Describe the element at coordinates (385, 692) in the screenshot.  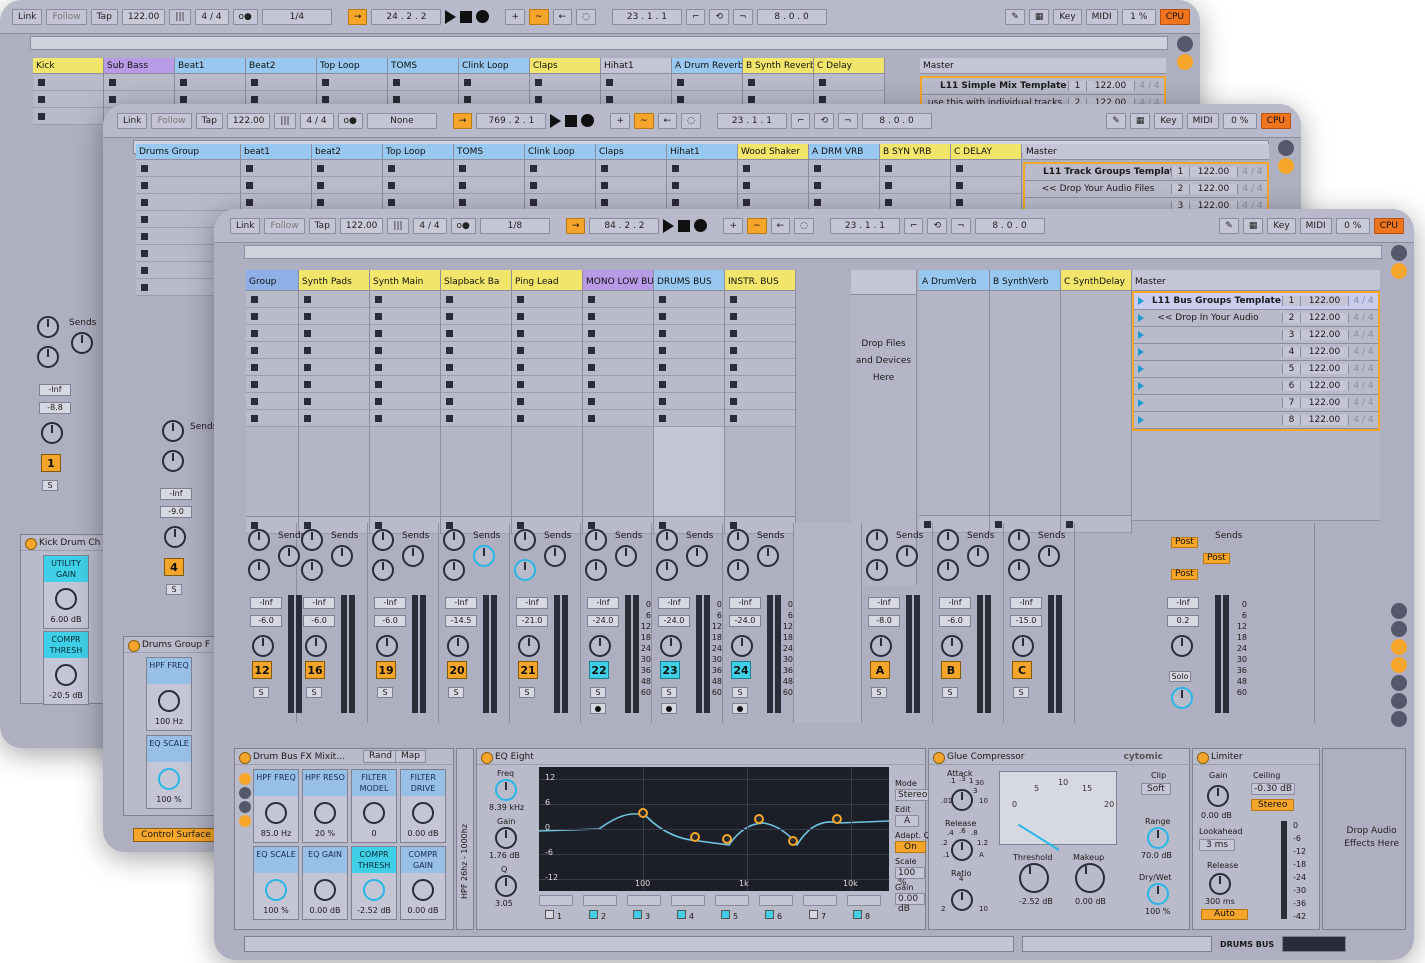
I see `solo-button: S` at that location.